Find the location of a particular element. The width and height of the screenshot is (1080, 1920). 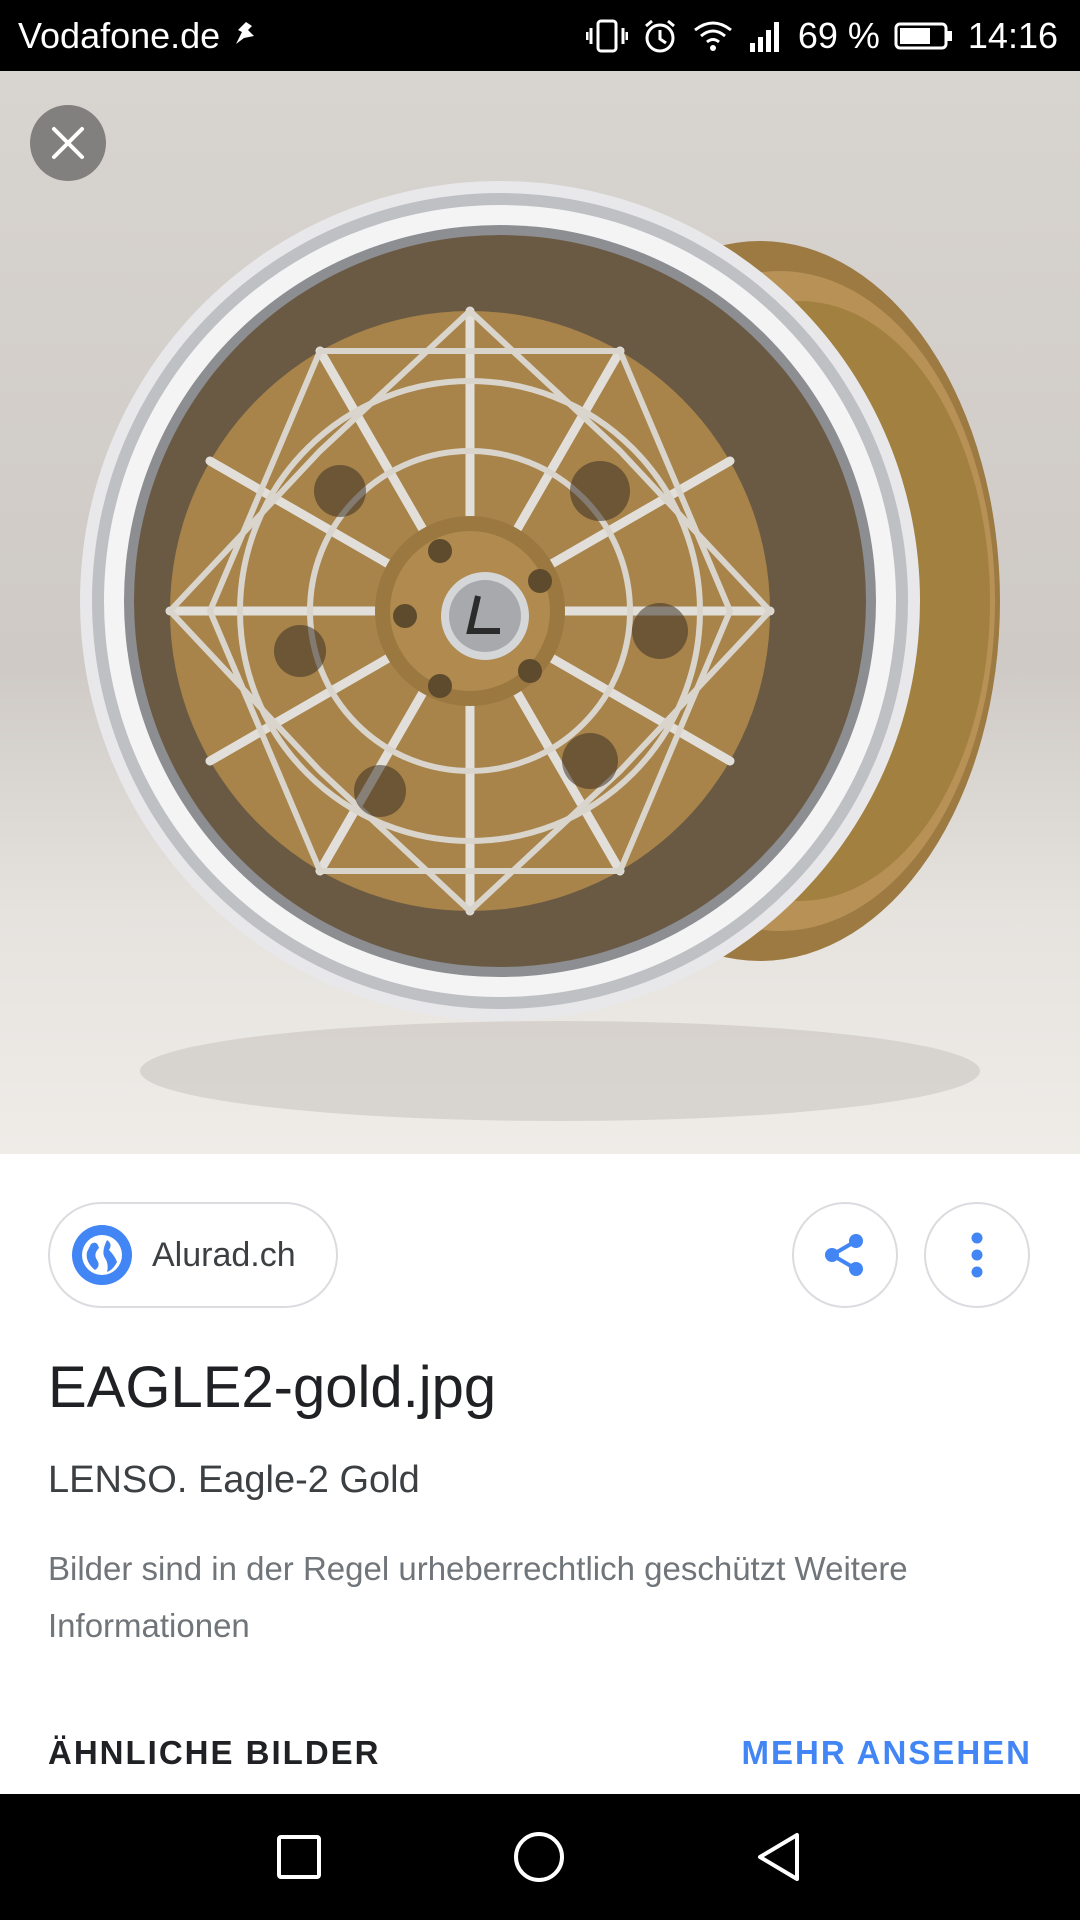

status-left: Vodafone.de is located at coordinates (138, 36).